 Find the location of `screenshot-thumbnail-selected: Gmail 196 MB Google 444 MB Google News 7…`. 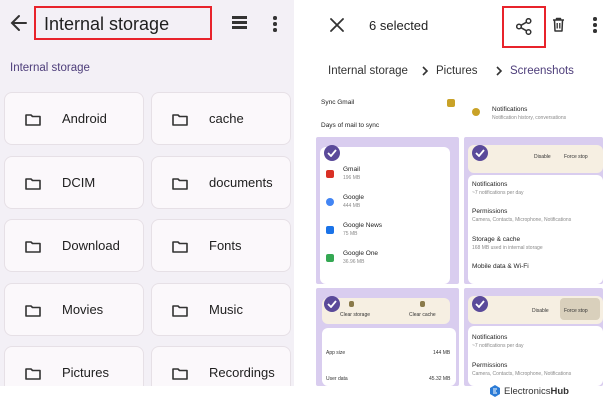

screenshot-thumbnail-selected: Gmail 196 MB Google 444 MB Google News 7… is located at coordinates (387, 210).